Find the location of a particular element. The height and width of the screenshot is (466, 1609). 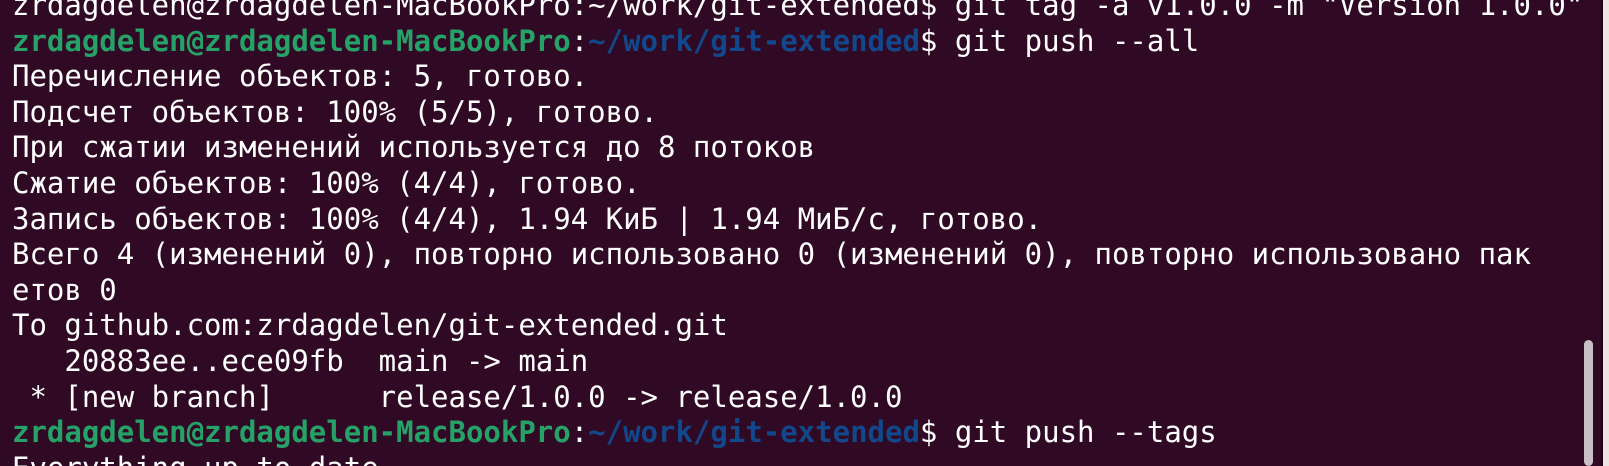

output-line: Подсчет объектов: 100% (5/5), готово. is located at coordinates (335, 111).